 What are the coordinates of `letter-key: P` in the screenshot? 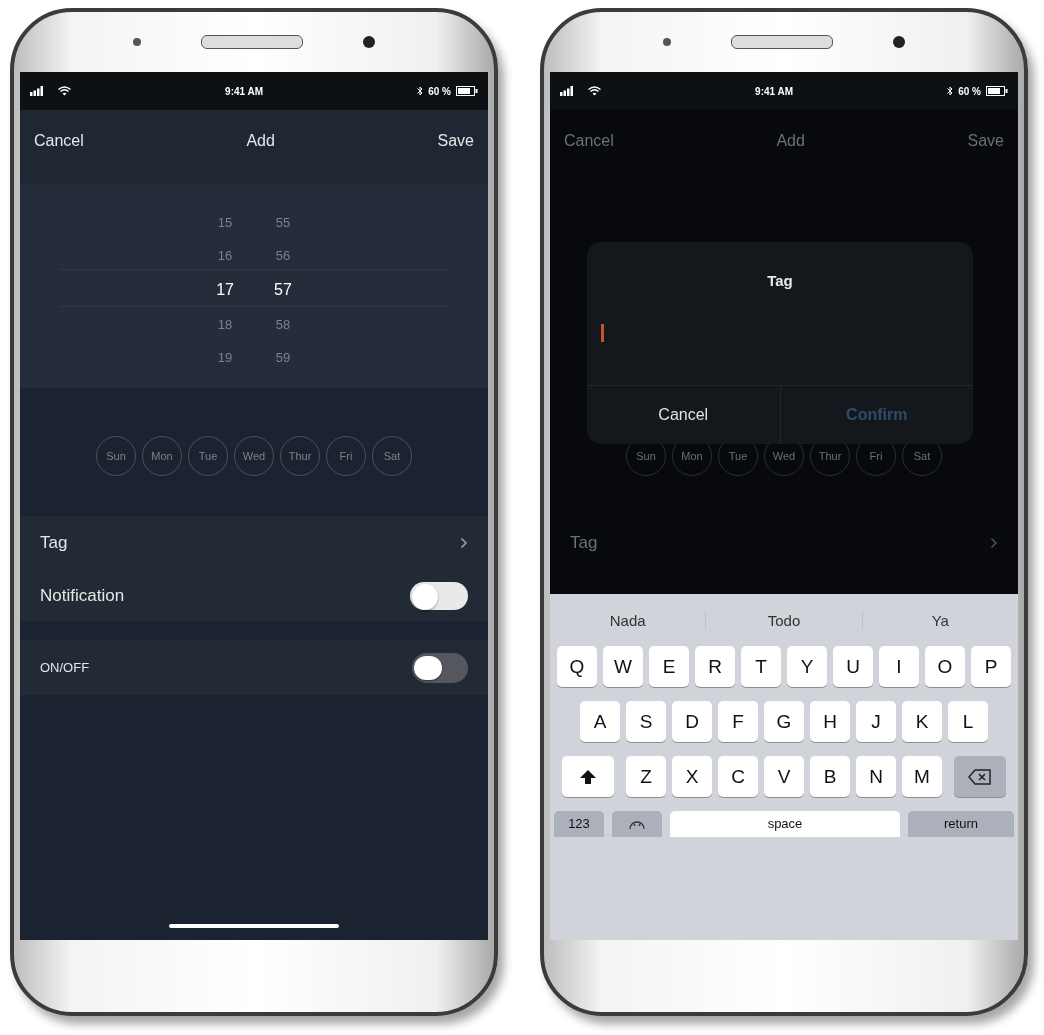 It's located at (991, 666).